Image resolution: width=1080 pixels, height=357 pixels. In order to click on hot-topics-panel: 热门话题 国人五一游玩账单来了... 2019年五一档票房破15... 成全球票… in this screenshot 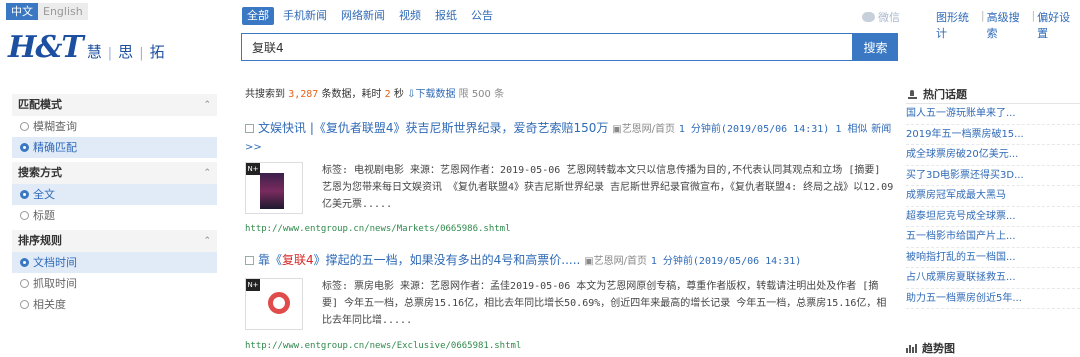, I will do `click(993, 197)`.